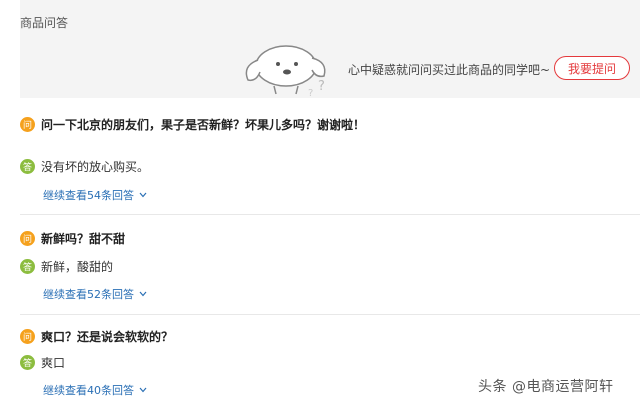 Image resolution: width=640 pixels, height=406 pixels. I want to click on view-more-label: 继续查看40条回答, so click(88, 390).